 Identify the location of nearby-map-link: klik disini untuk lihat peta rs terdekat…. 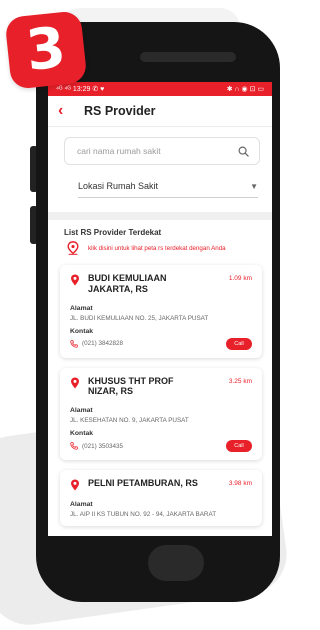
(169, 248).